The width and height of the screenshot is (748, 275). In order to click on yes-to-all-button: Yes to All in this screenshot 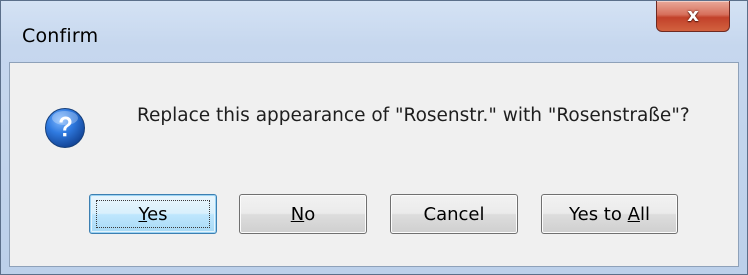, I will do `click(609, 214)`.